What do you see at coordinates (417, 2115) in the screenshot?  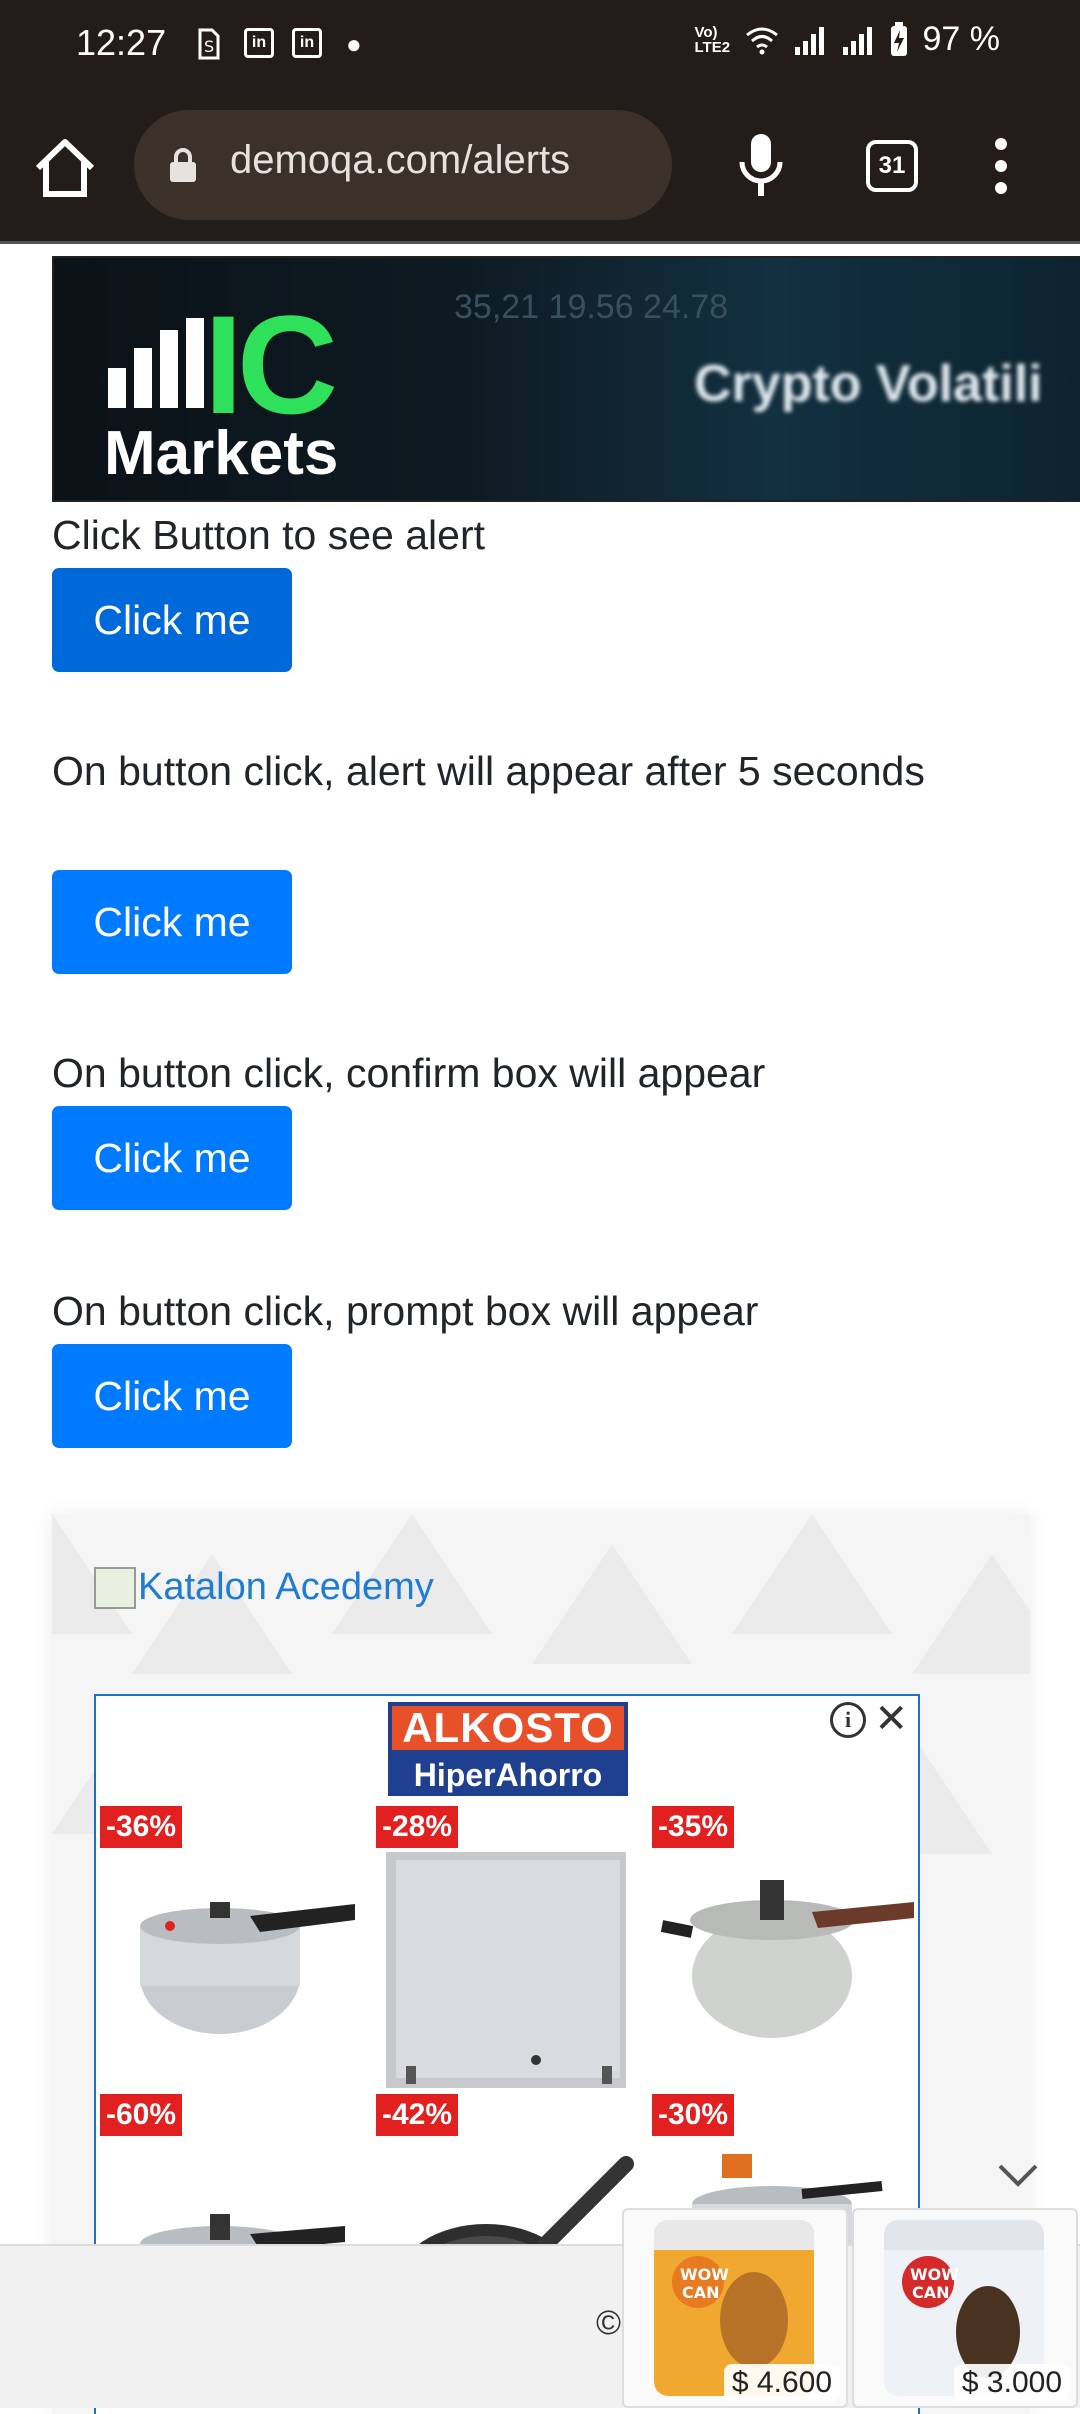 I see `discount-badge: -42%` at bounding box center [417, 2115].